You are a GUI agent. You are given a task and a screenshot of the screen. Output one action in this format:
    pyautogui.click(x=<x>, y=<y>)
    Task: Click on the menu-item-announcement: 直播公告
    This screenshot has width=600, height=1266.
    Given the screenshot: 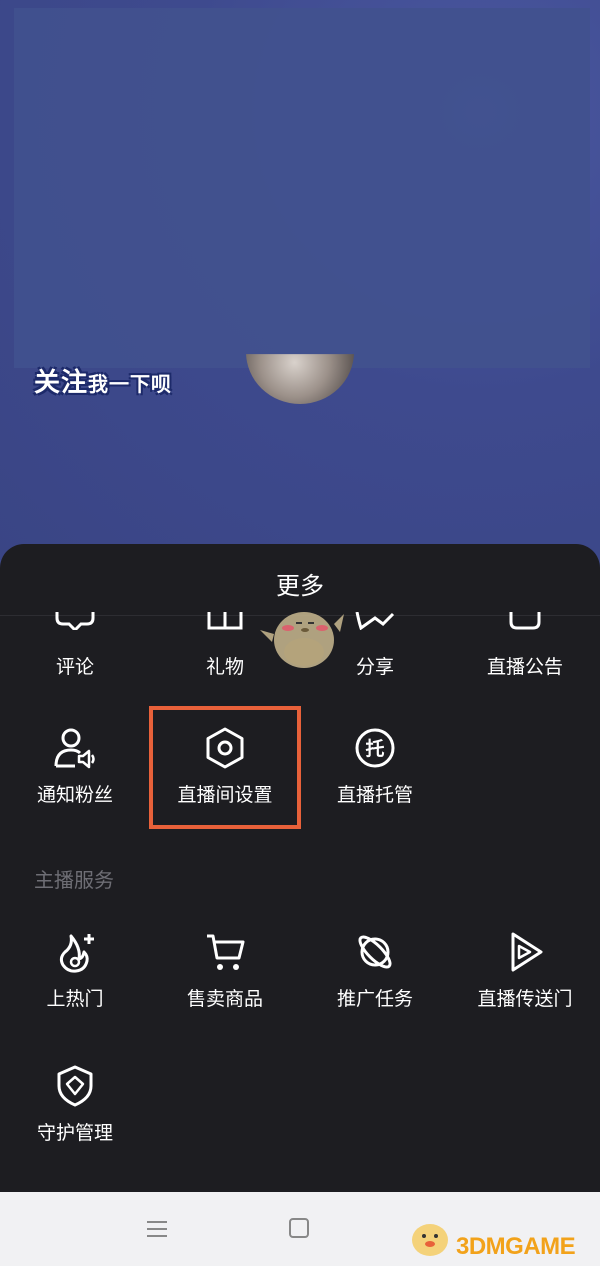 What is the action you would take?
    pyautogui.click(x=525, y=645)
    